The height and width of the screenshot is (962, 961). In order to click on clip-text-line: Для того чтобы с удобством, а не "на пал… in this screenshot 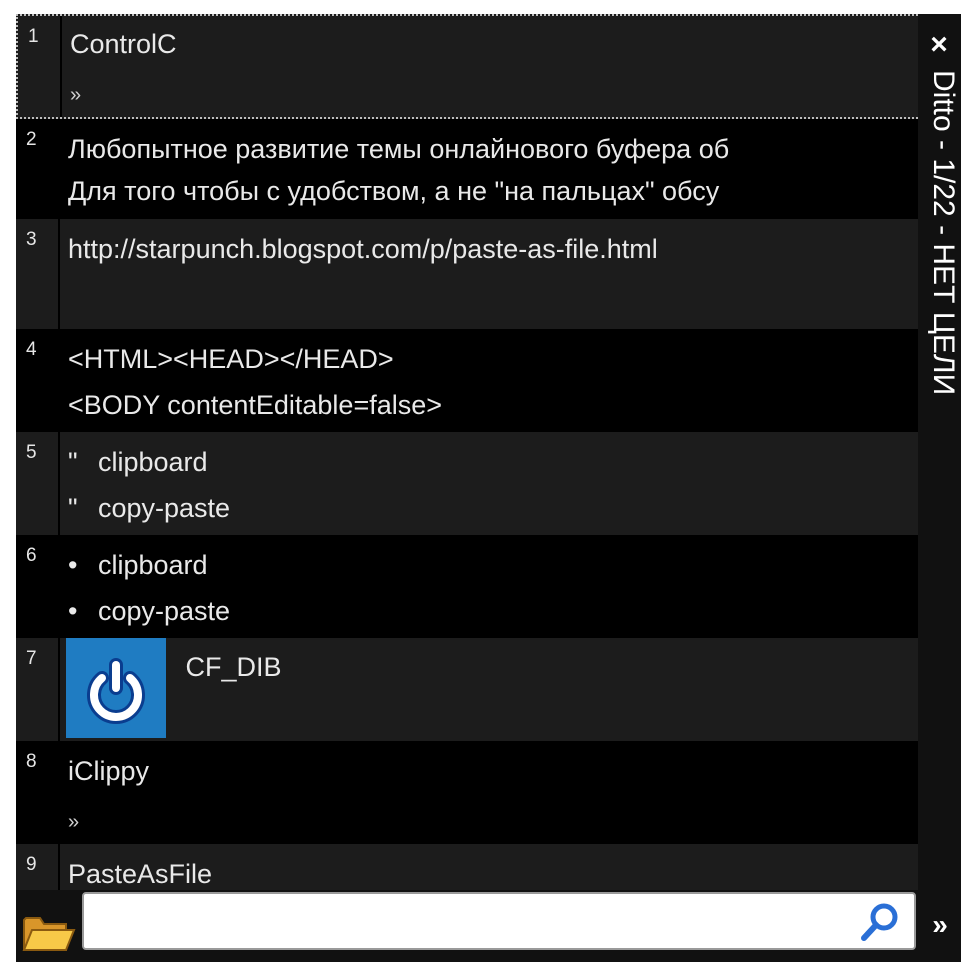, I will do `click(394, 191)`.